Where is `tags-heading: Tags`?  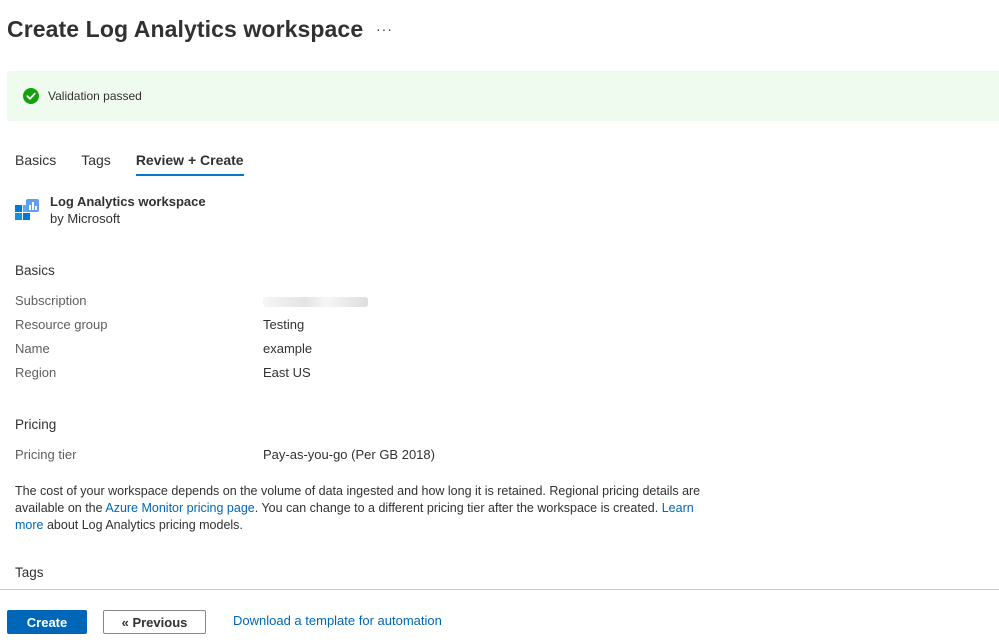
tags-heading: Tags is located at coordinates (29, 572).